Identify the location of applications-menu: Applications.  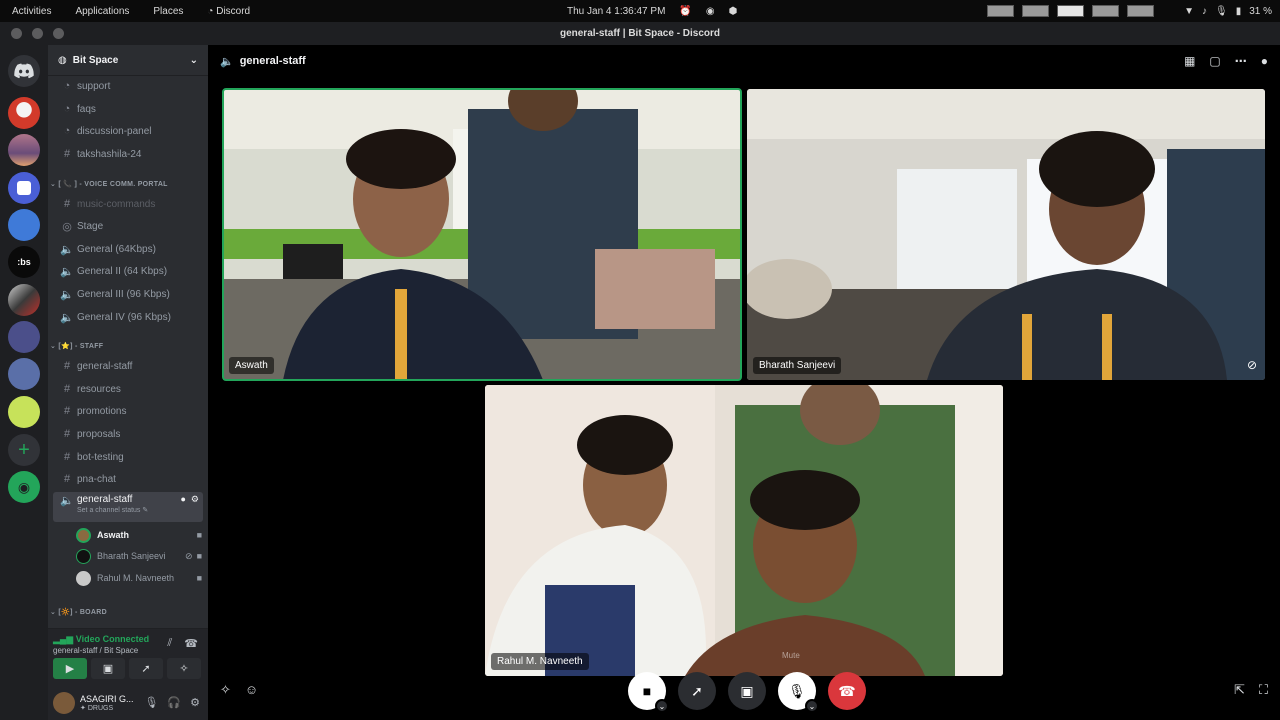
(102, 11).